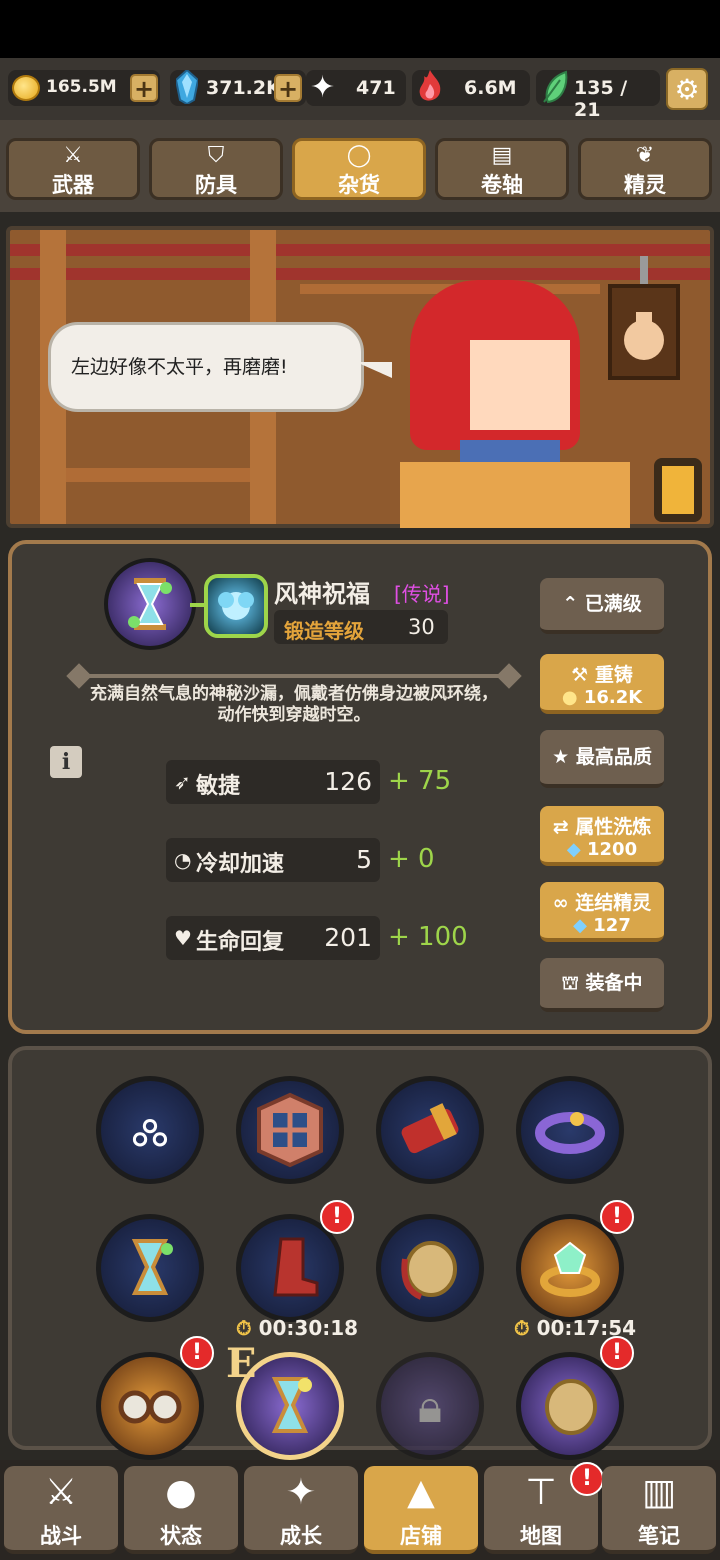  I want to click on settings-gear-icon: ⚙, so click(687, 89).